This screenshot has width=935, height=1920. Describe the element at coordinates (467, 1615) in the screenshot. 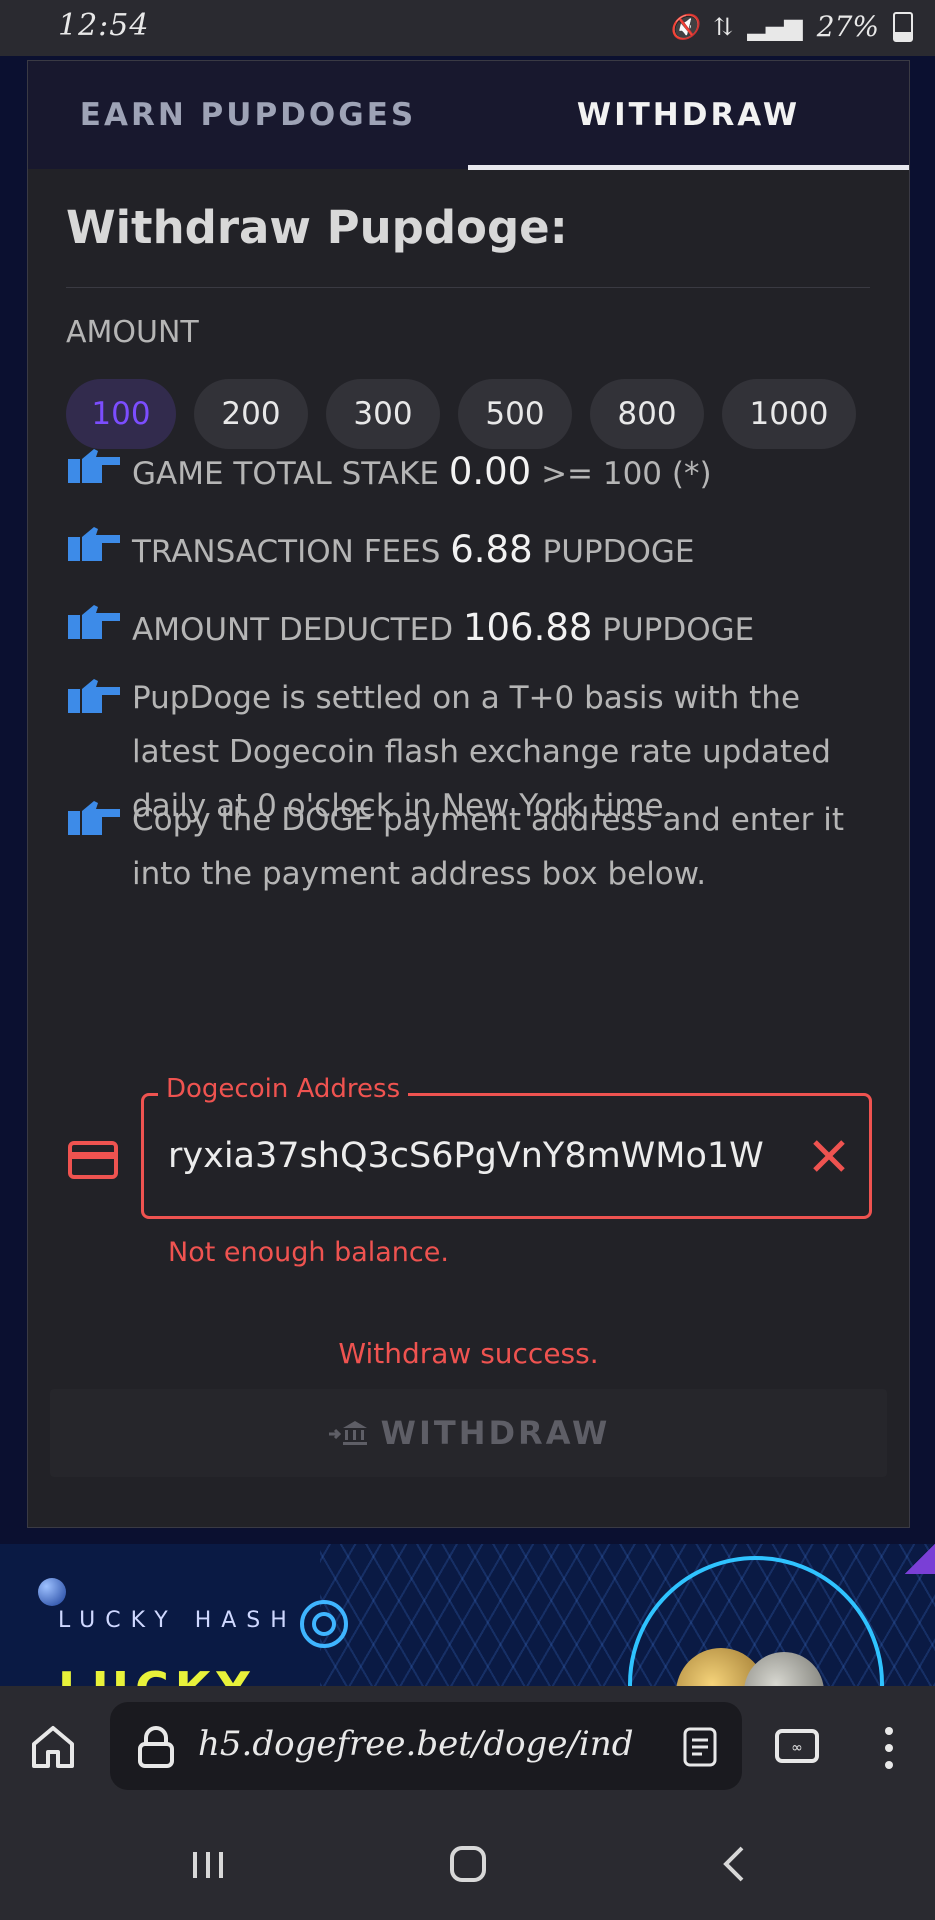

I see `lucky-hash-banner: LUCKY HASH LUCKY HASH` at that location.